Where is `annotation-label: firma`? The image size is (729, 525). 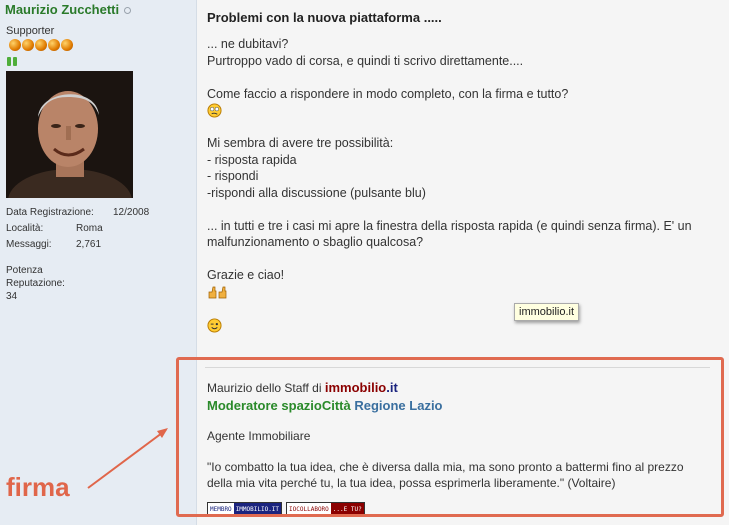
annotation-label: firma is located at coordinates (38, 487).